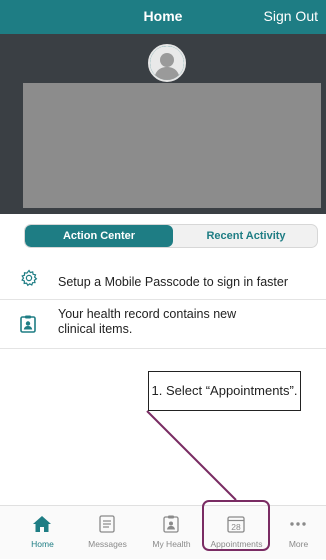 The height and width of the screenshot is (560, 326). Describe the element at coordinates (29, 280) in the screenshot. I see `gear-icon` at that location.